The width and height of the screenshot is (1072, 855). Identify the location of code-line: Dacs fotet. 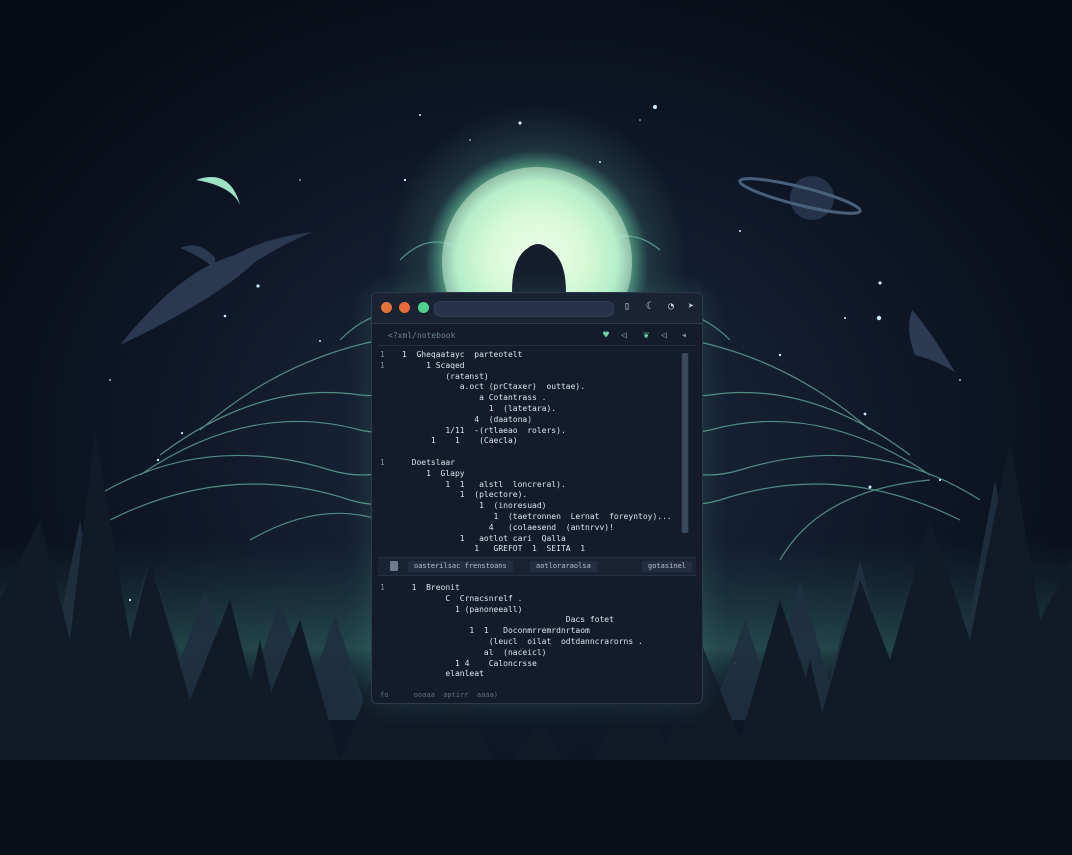
(511, 620).